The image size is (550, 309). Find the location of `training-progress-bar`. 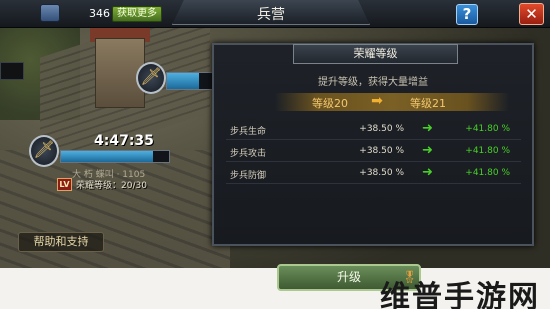

training-progress-bar is located at coordinates (115, 156).